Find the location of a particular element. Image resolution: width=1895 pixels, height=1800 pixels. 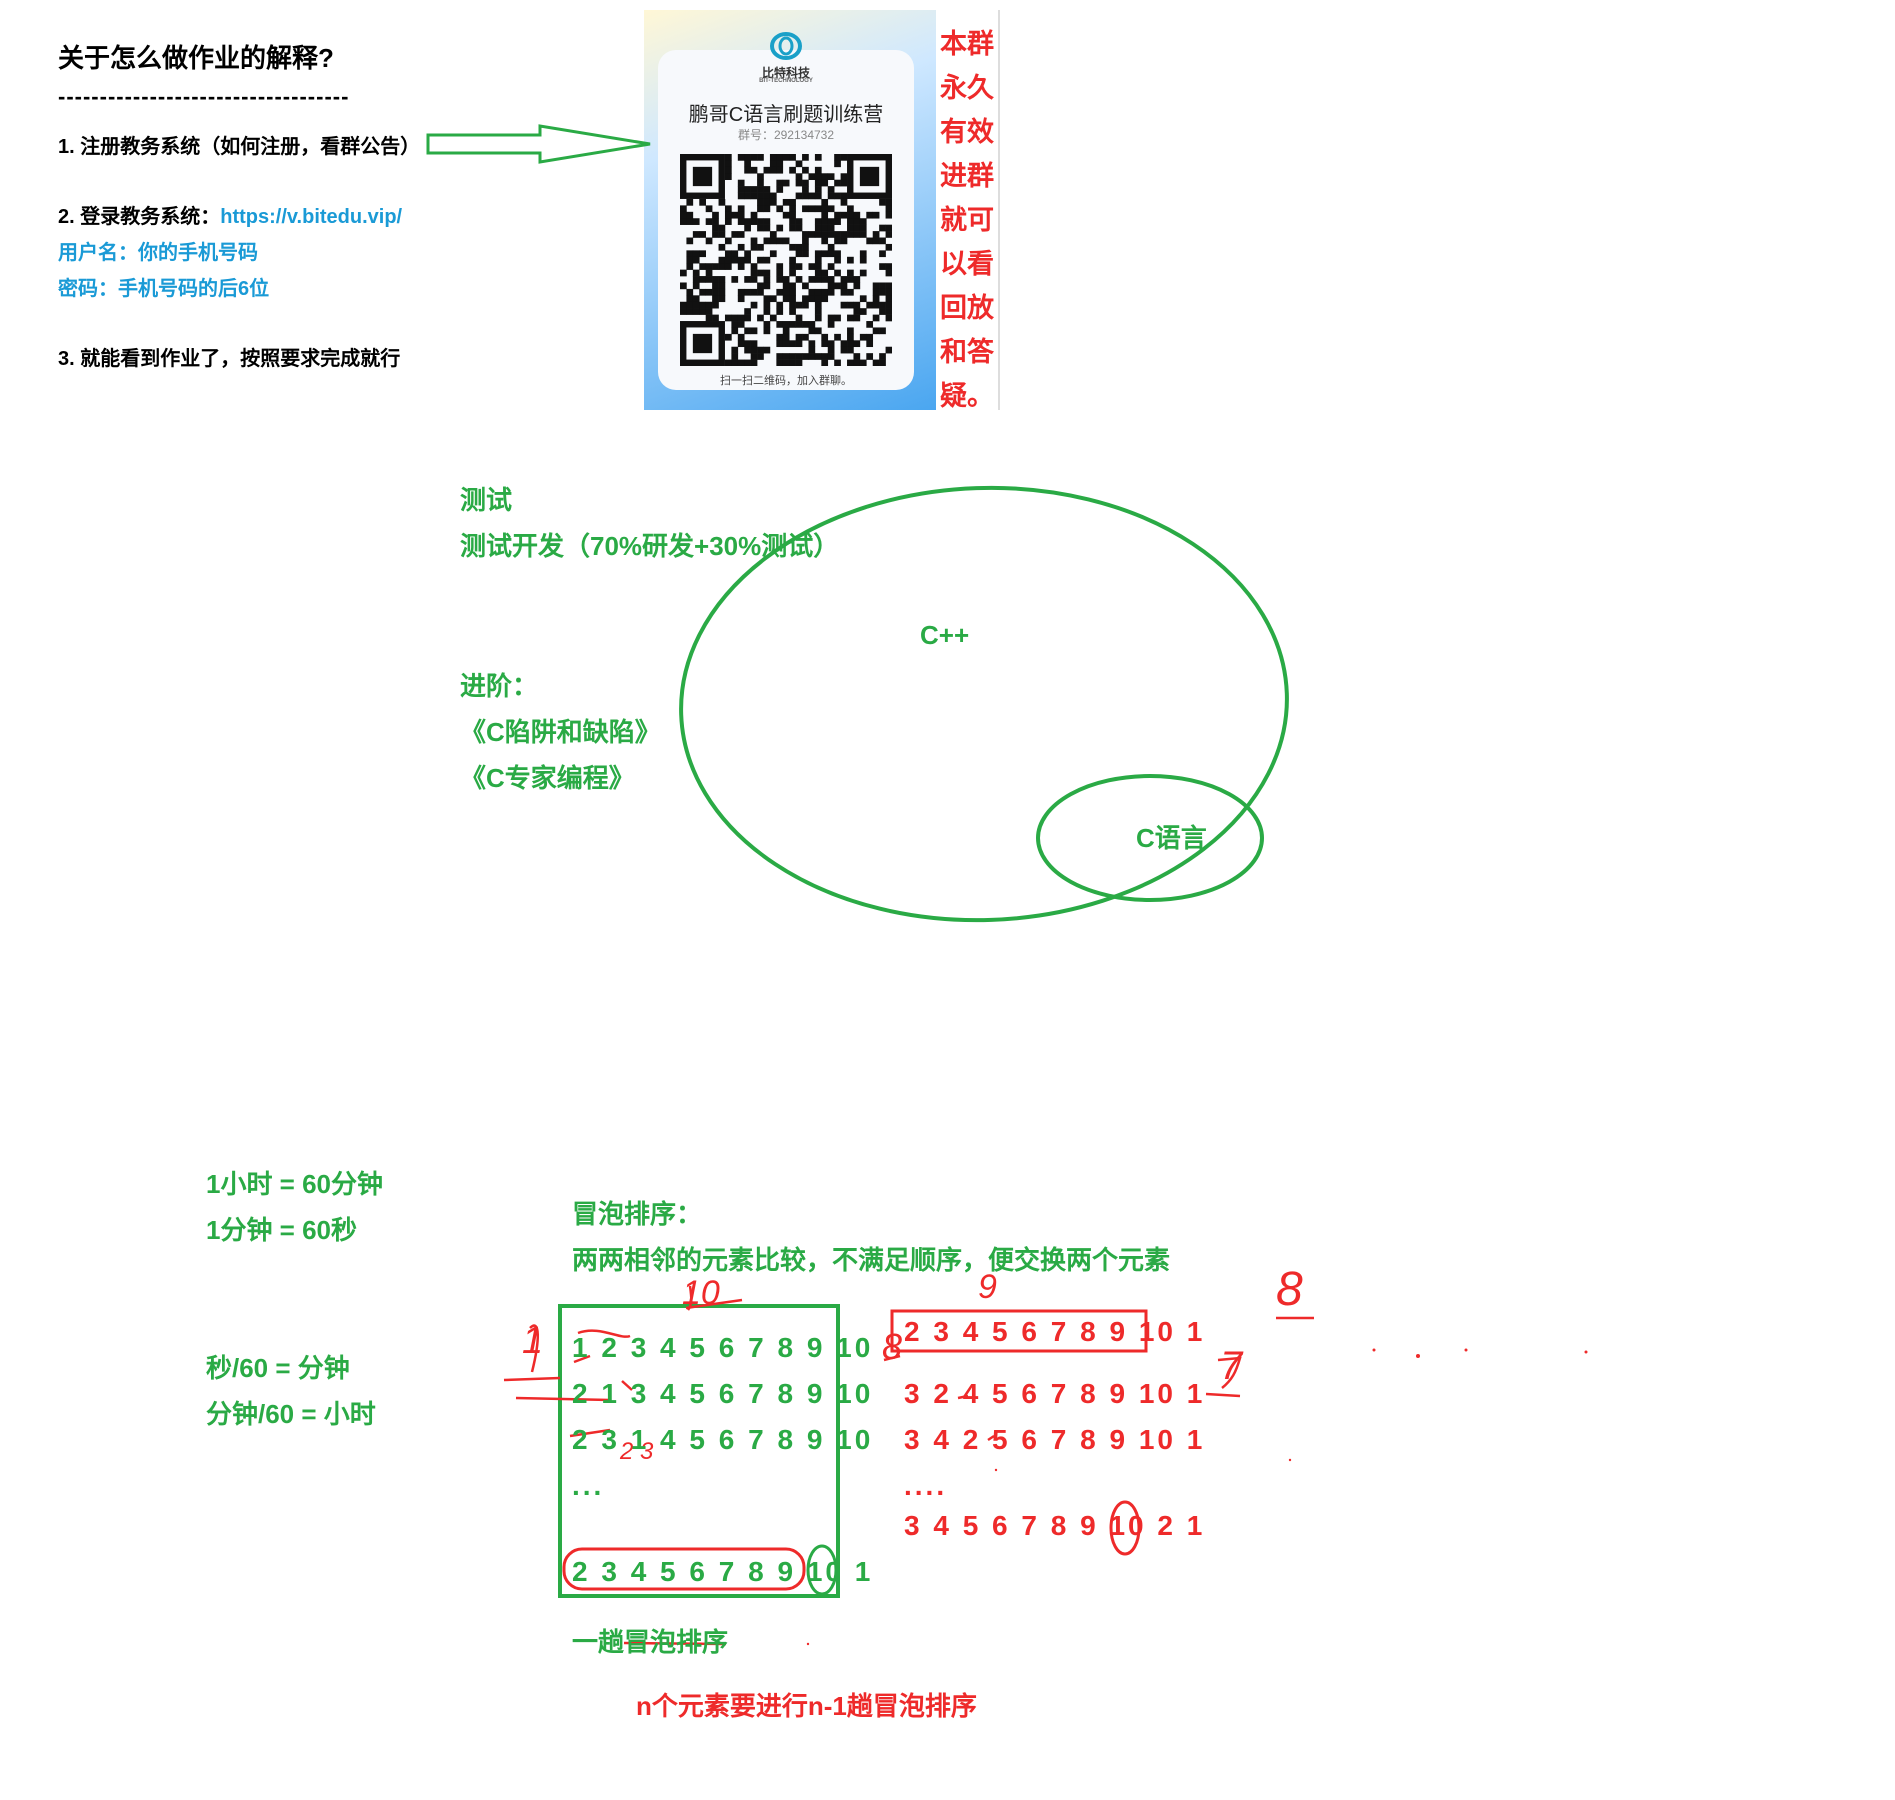

advanced-label: 进阶： is located at coordinates (499, 686).